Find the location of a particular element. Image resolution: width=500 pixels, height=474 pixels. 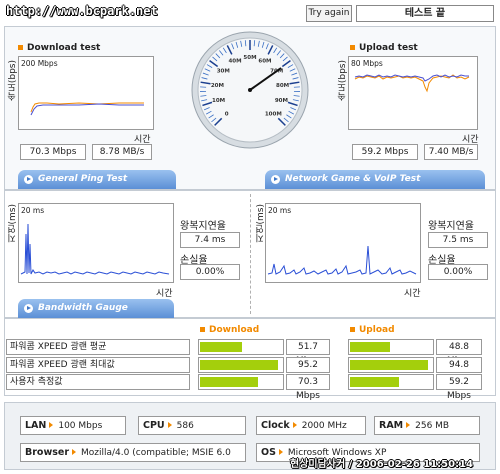

bw-upload-header: Upload is located at coordinates (372, 330).